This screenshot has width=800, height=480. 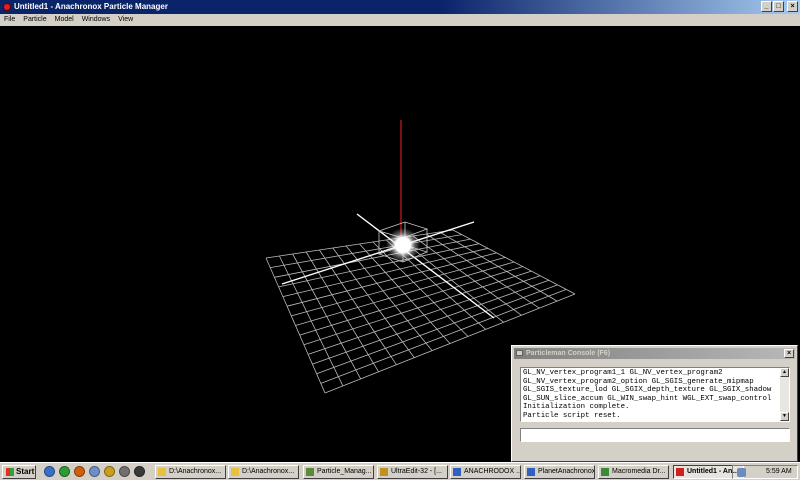 I want to click on taskbar-button: PlanetAnachronox, so click(x=559, y=472).